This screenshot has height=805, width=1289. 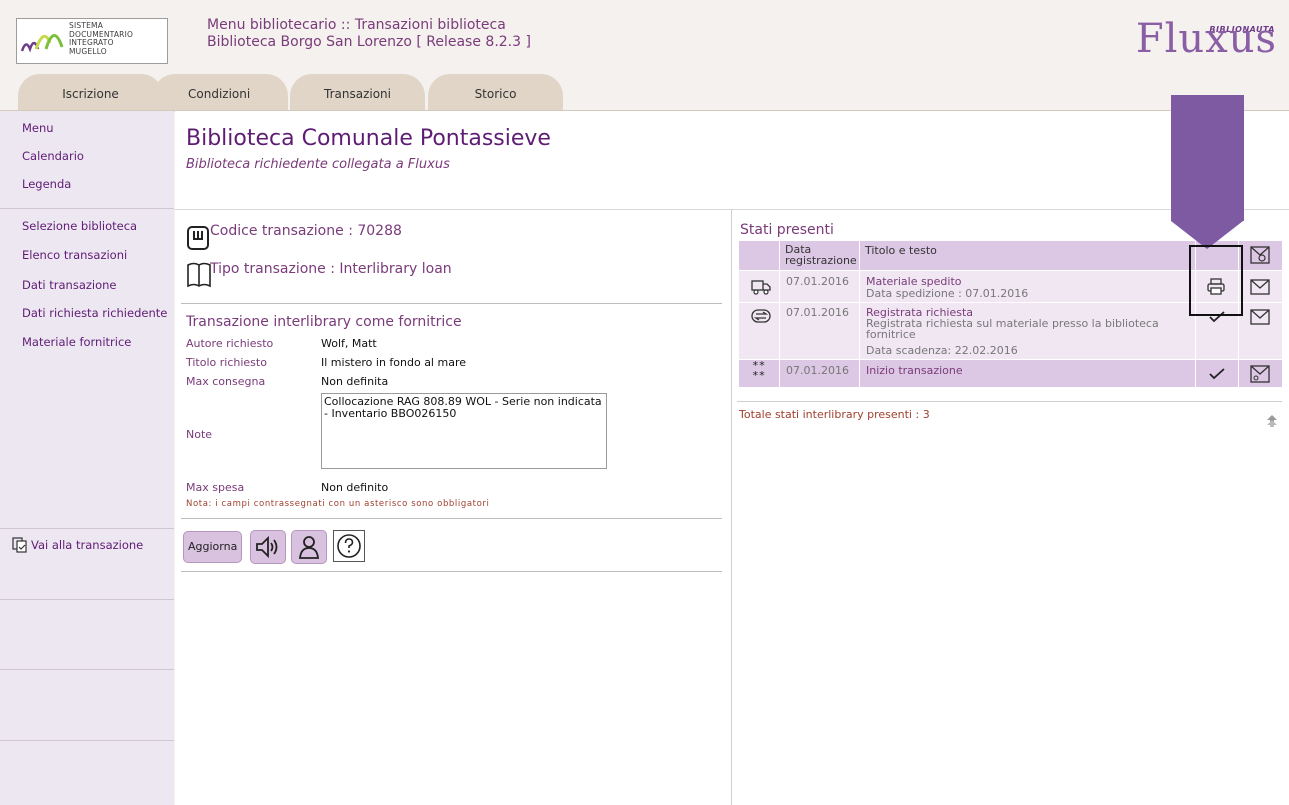 I want to click on tab-iscrizione: Iscrizione, so click(x=90, y=93).